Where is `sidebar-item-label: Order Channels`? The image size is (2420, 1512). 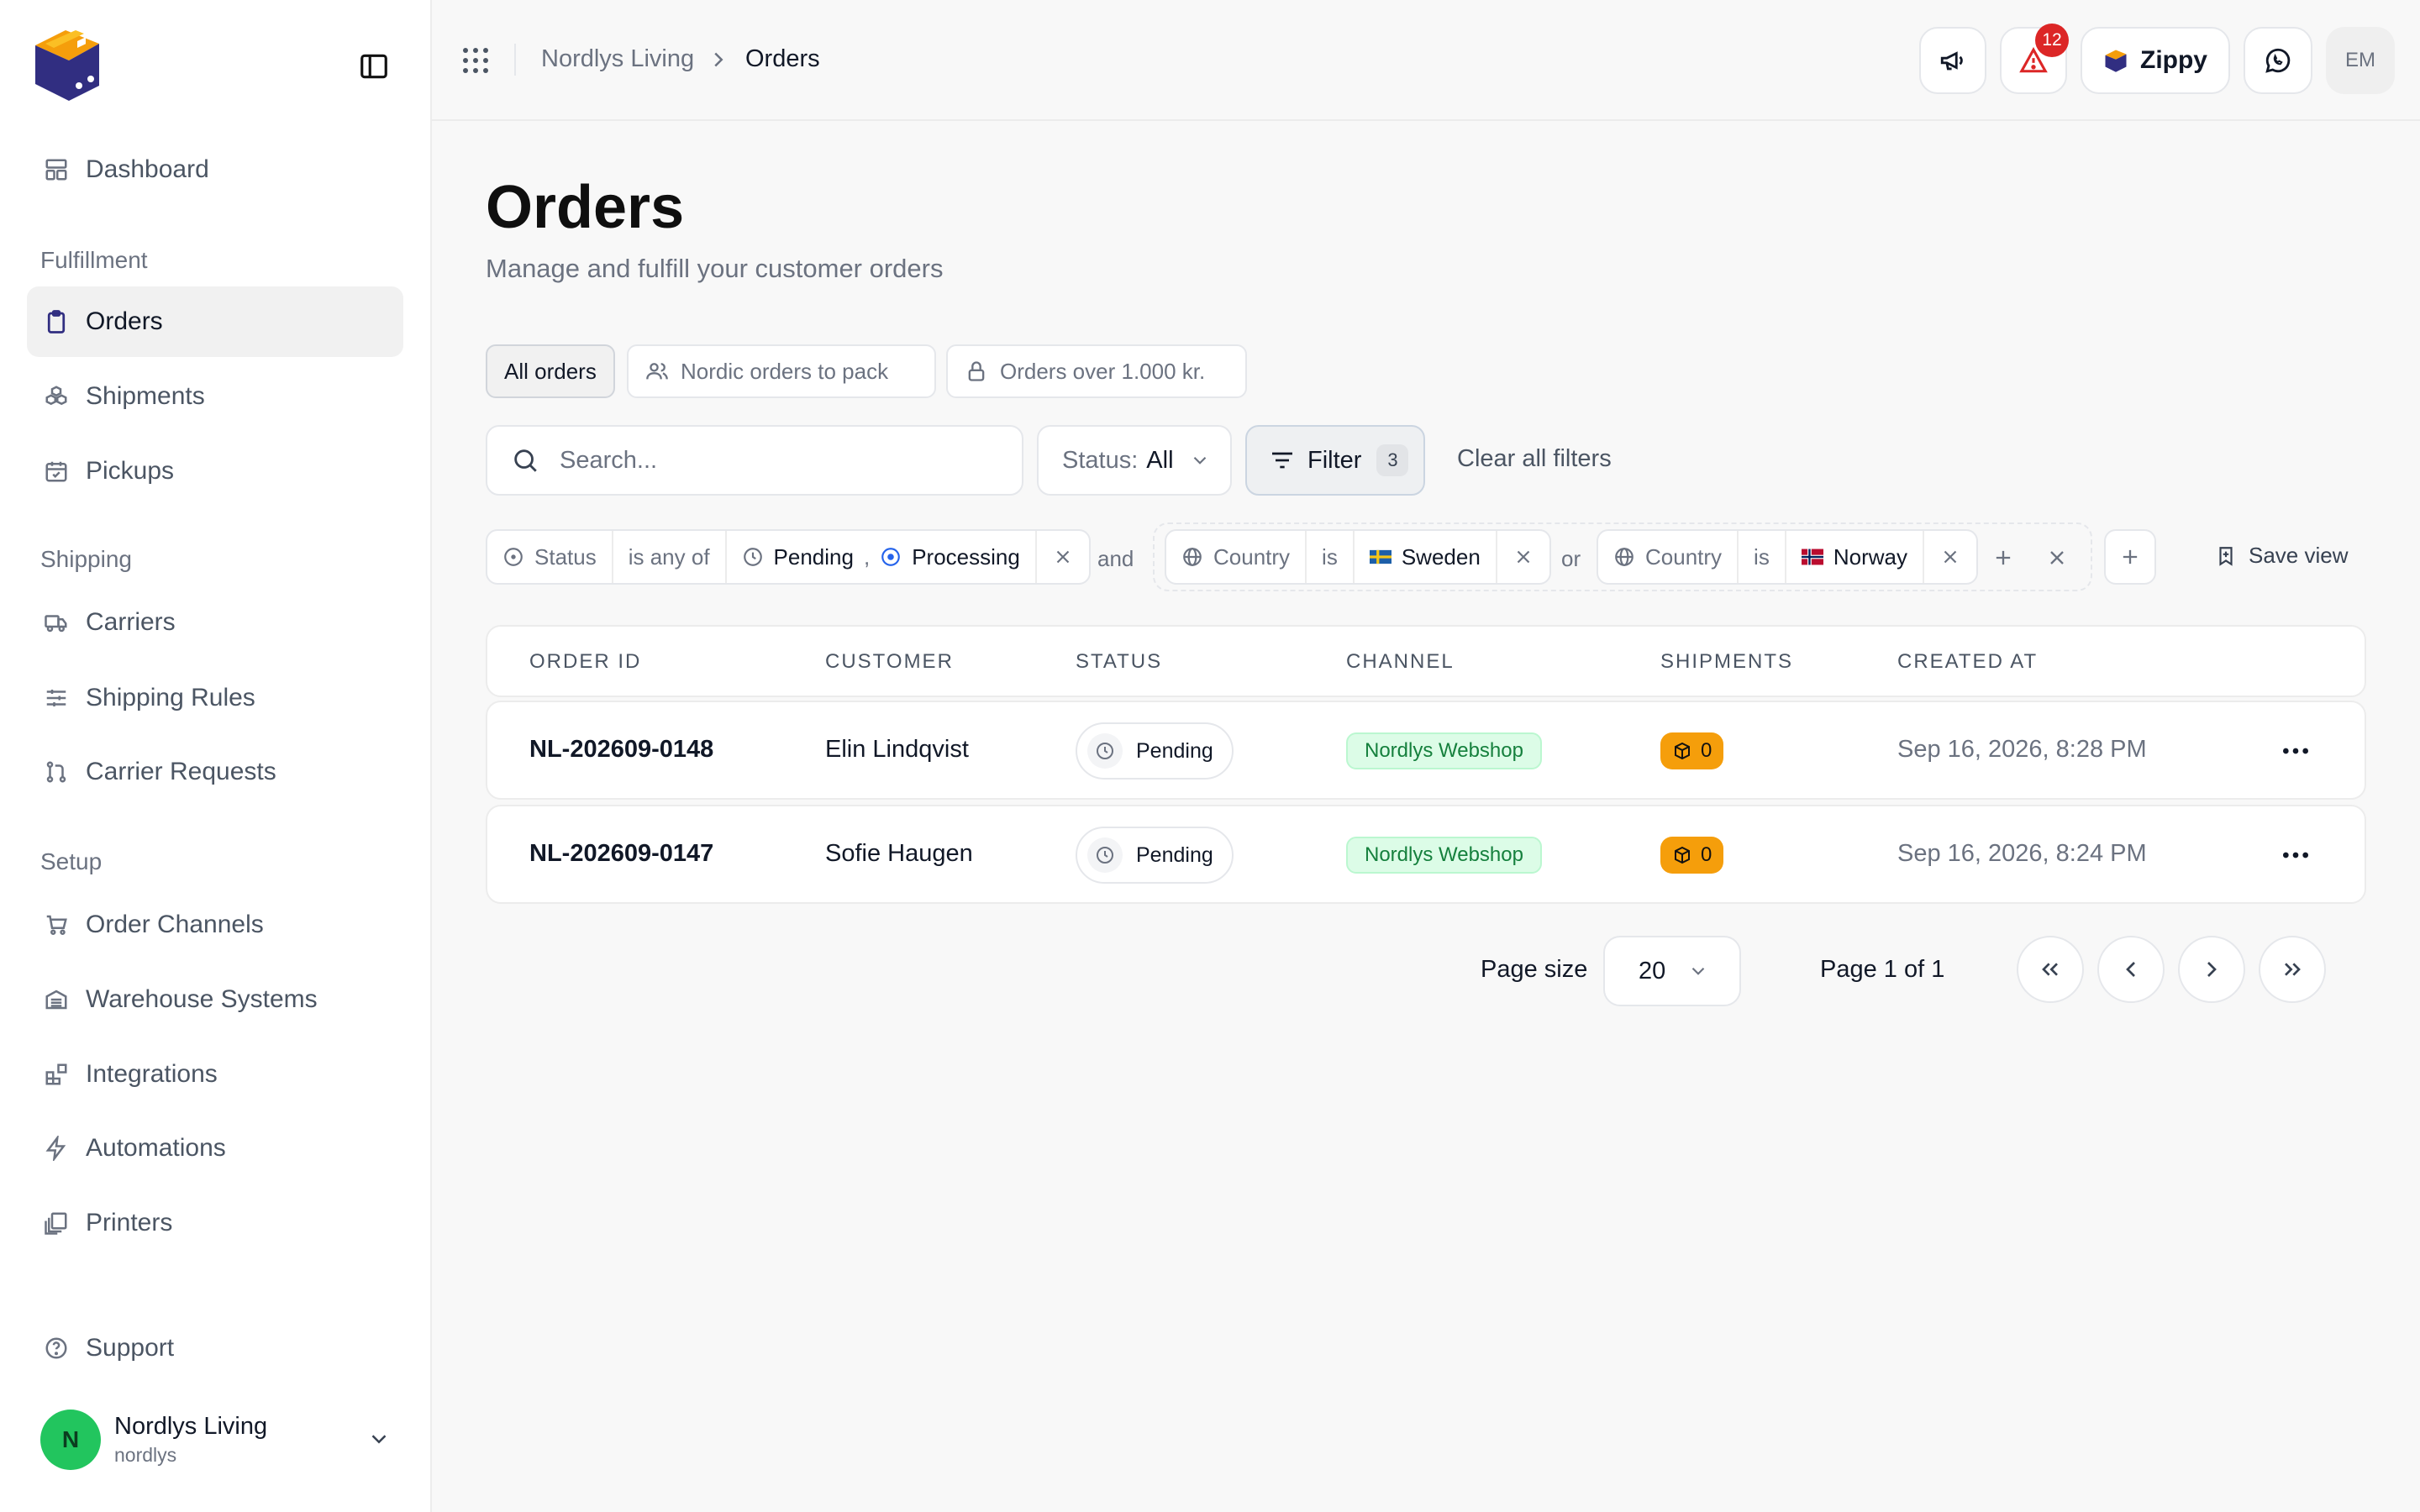 sidebar-item-label: Order Channels is located at coordinates (175, 924).